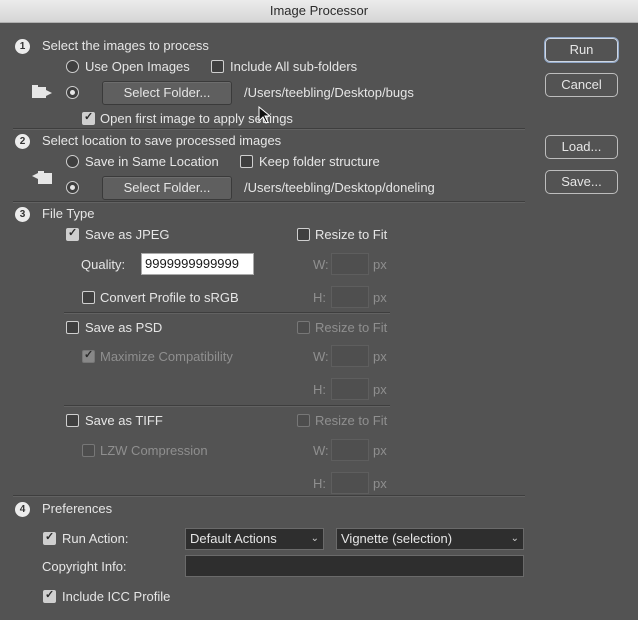  What do you see at coordinates (319, 297) in the screenshot?
I see `jpeg-height-label: H:` at bounding box center [319, 297].